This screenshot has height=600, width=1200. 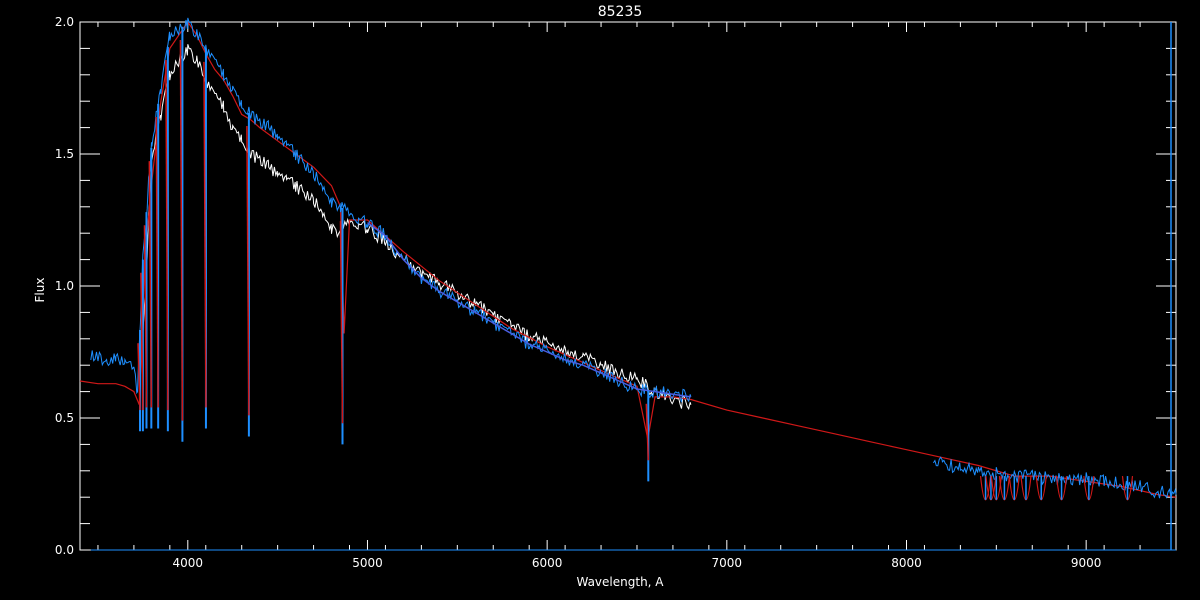 I want to click on y-tick-label: 1.5, so click(x=64, y=154).